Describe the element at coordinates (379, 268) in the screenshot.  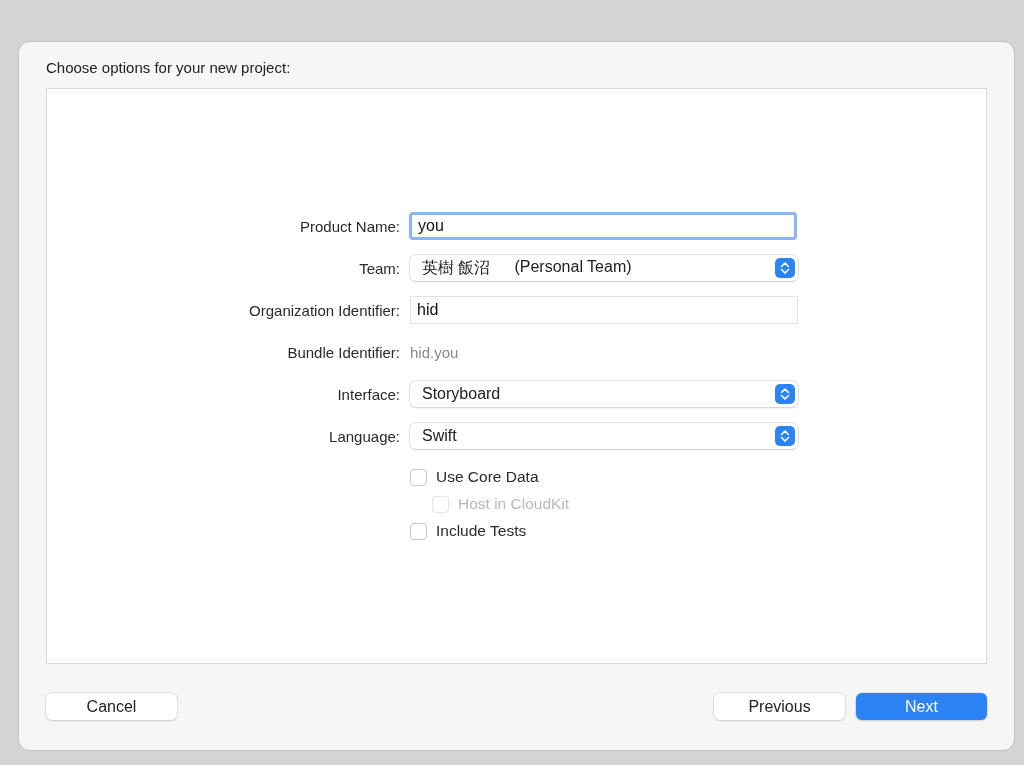
I see `field-label: Team:` at that location.